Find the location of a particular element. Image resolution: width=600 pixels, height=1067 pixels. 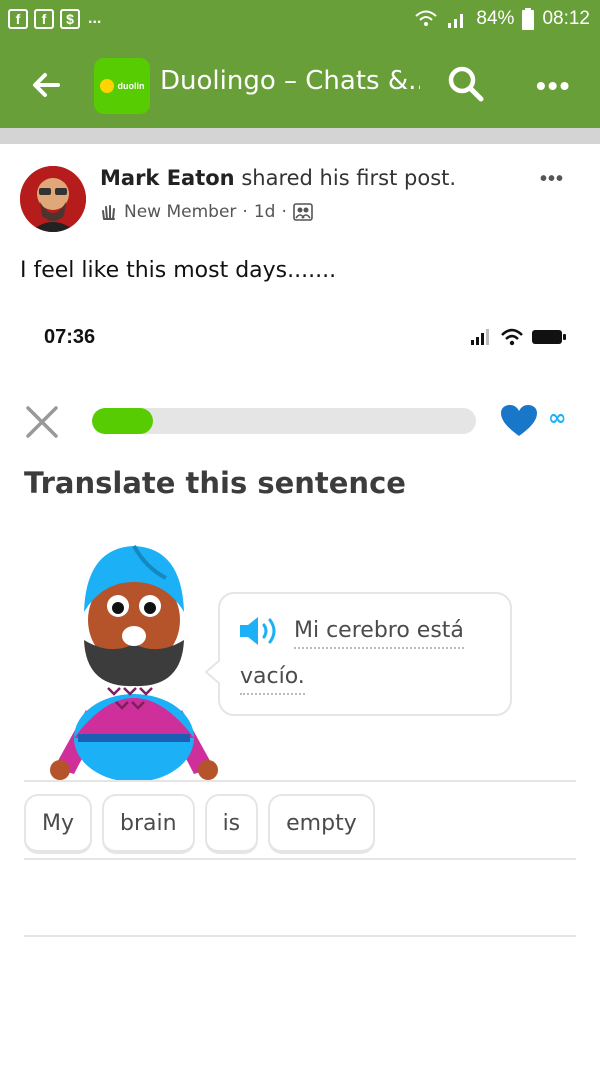

speaker-icon is located at coordinates (260, 631).